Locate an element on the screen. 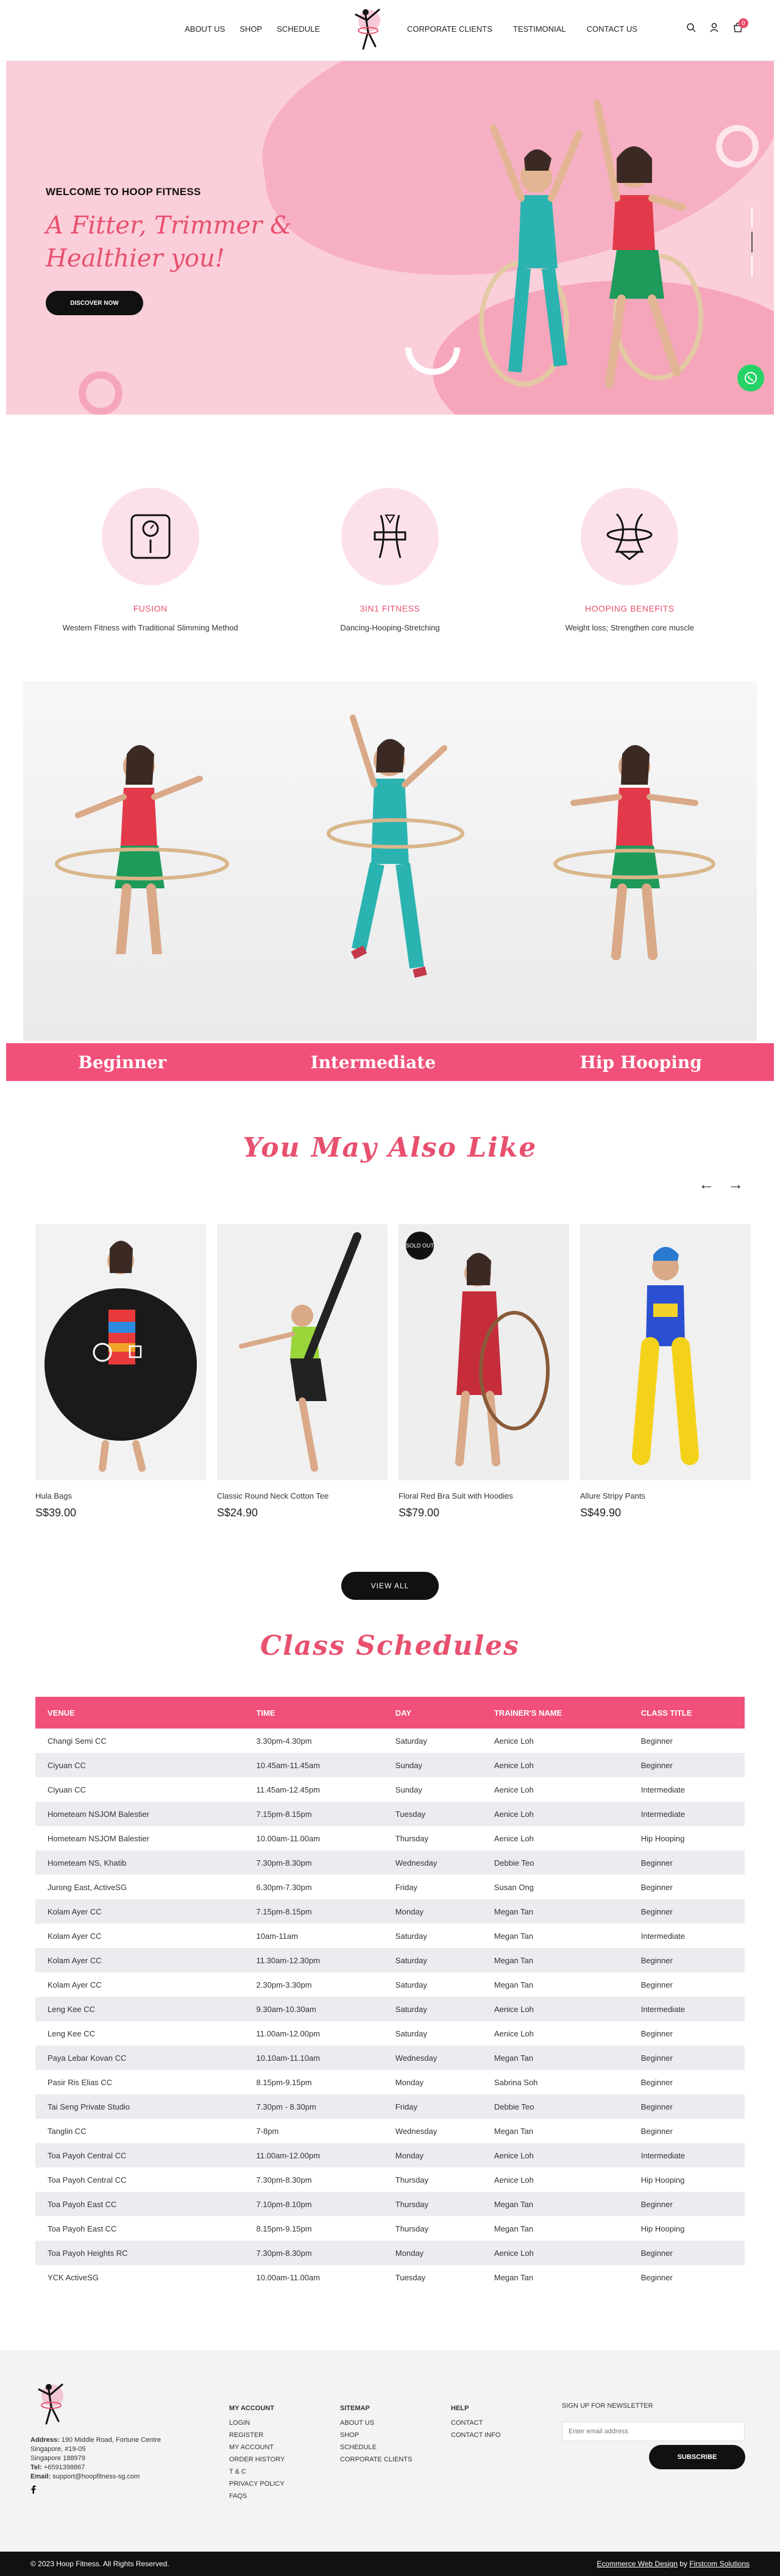 This screenshot has height=2576, width=780. account-icon is located at coordinates (714, 29).